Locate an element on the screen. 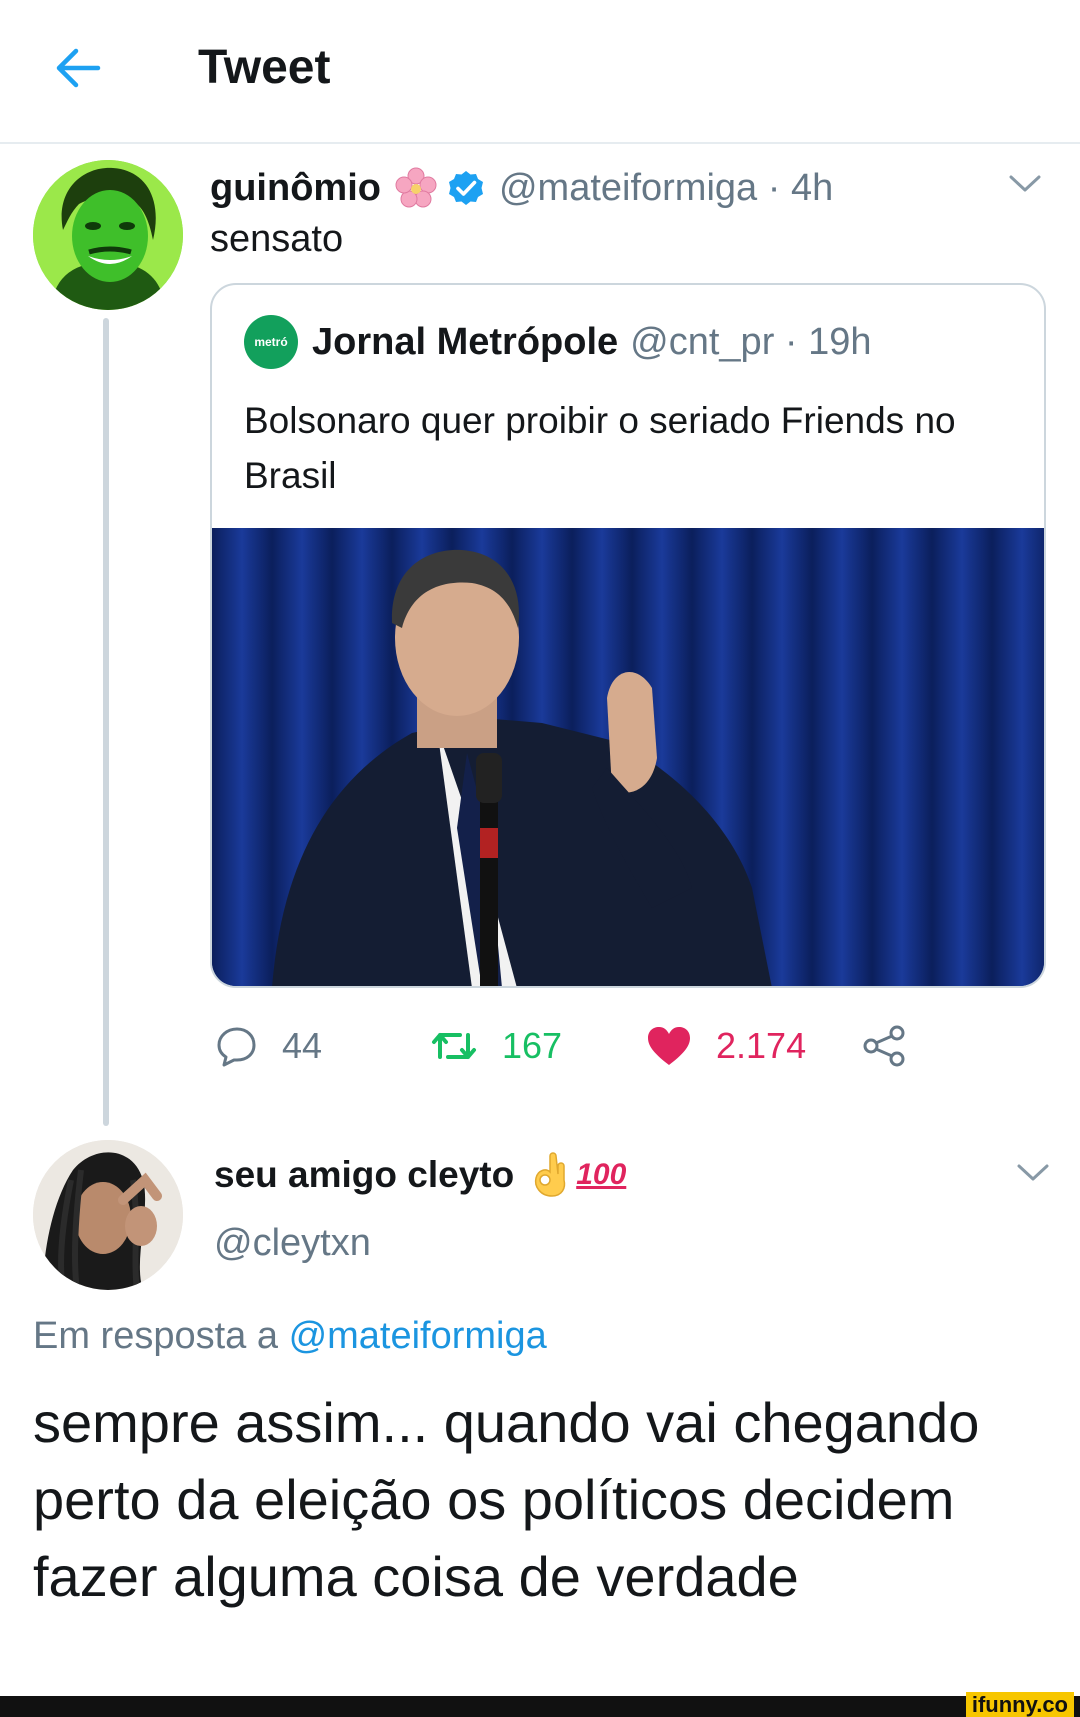 This screenshot has width=1080, height=1717. reply-header: seu amigo cleyto 100 is located at coordinates (420, 1175).